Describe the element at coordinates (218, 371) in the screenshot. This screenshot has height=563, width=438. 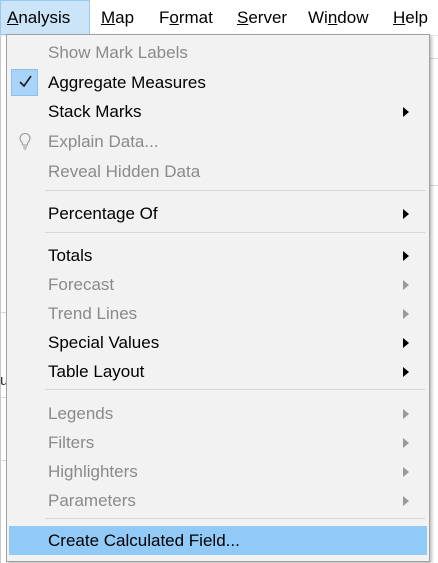
I see `menu-item-table-layout: Table Layout` at that location.